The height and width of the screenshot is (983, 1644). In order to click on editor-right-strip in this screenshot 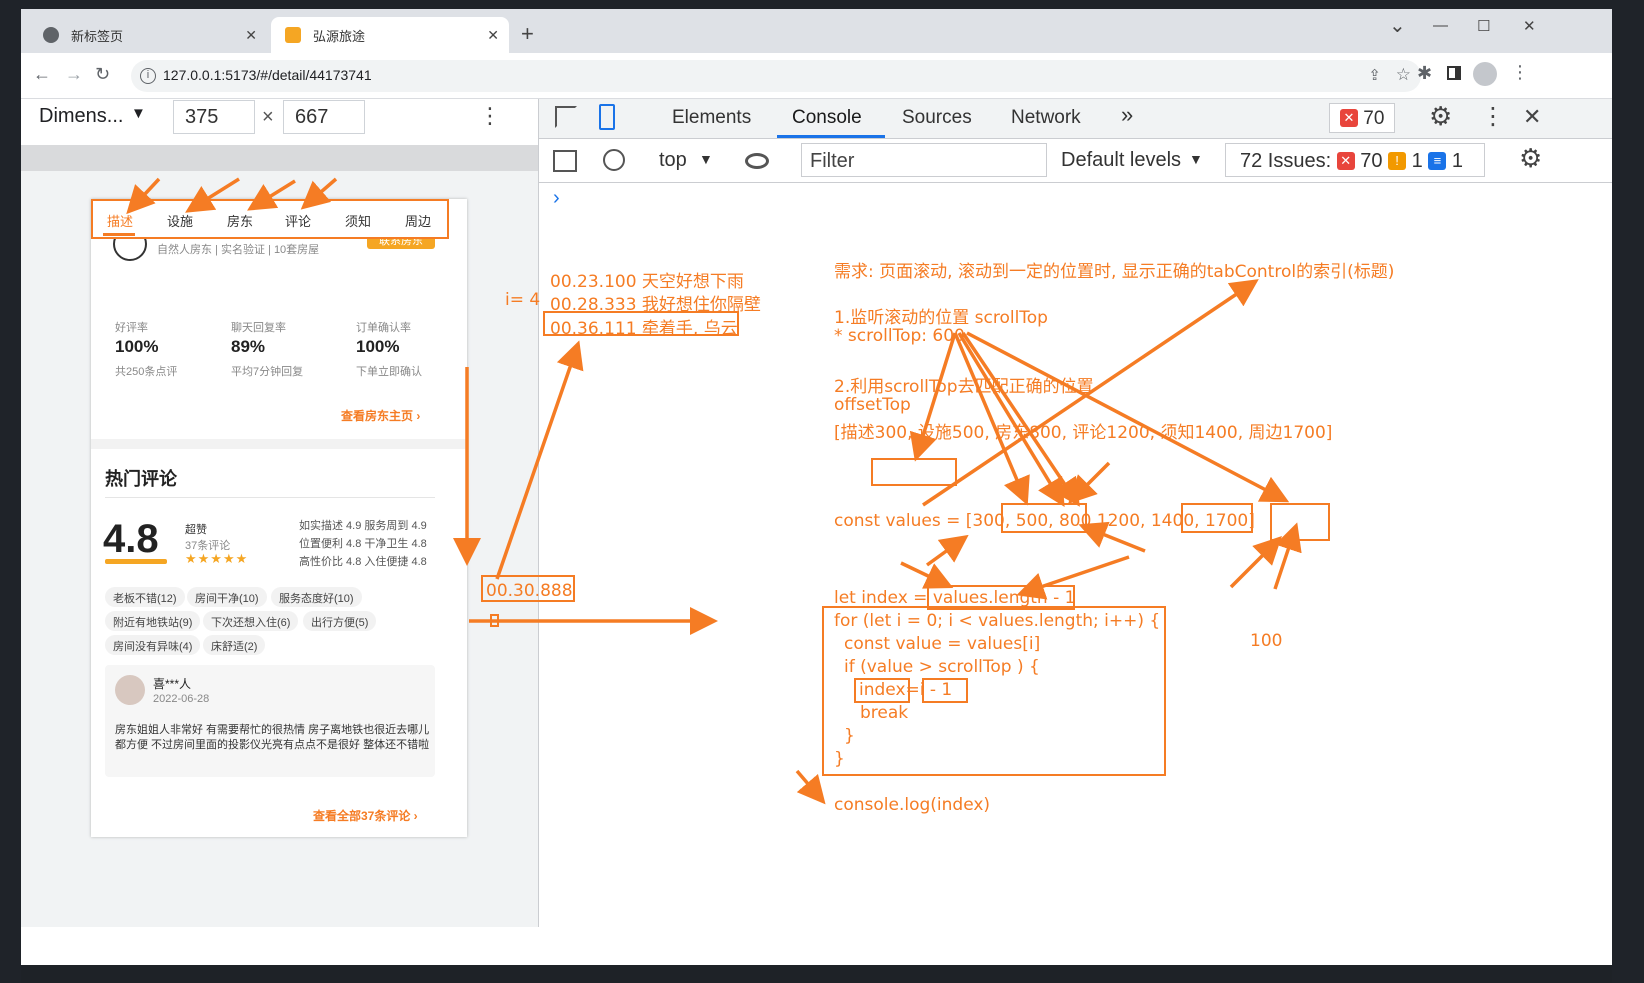, I will do `click(1628, 491)`.